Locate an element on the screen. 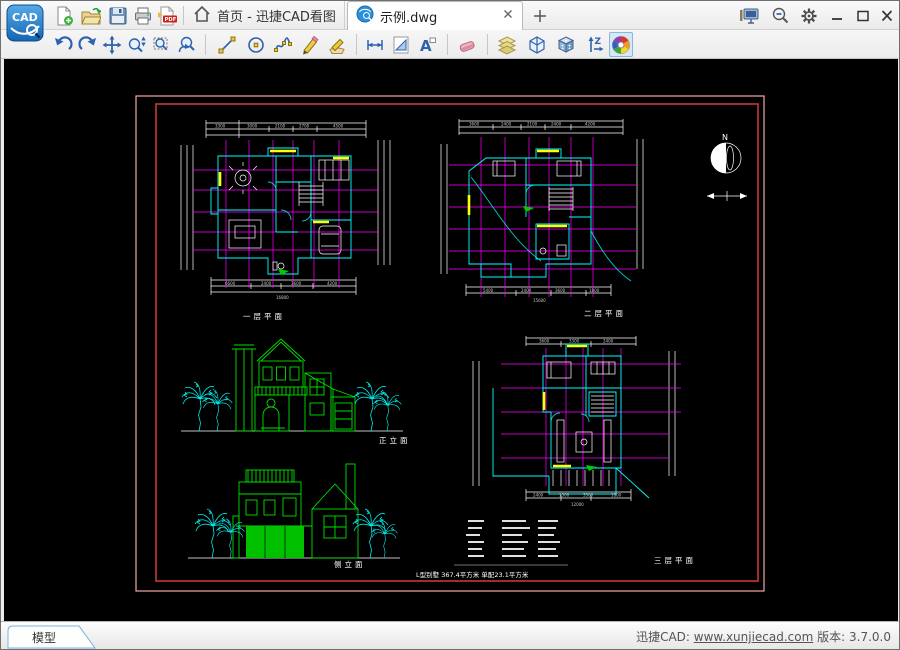 The height and width of the screenshot is (650, 900). export-pdf-button: PDF is located at coordinates (167, 16).